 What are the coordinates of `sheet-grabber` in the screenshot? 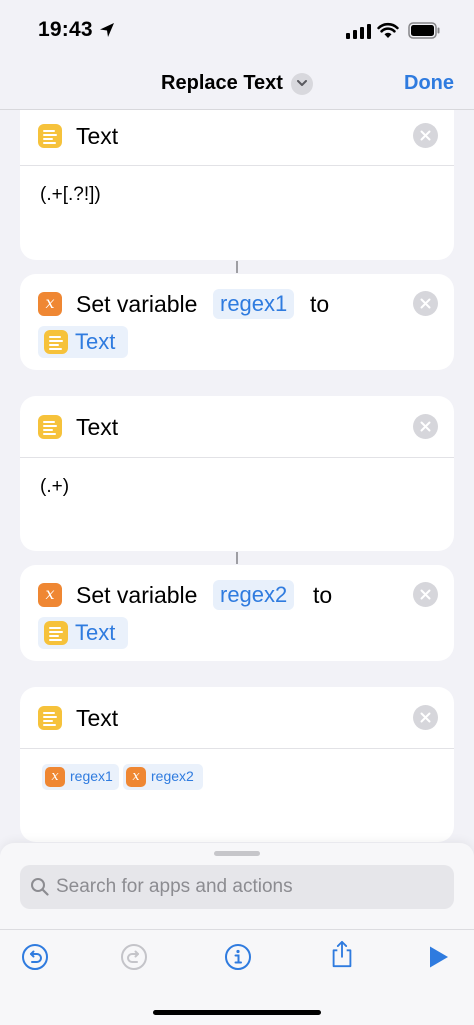 It's located at (237, 853).